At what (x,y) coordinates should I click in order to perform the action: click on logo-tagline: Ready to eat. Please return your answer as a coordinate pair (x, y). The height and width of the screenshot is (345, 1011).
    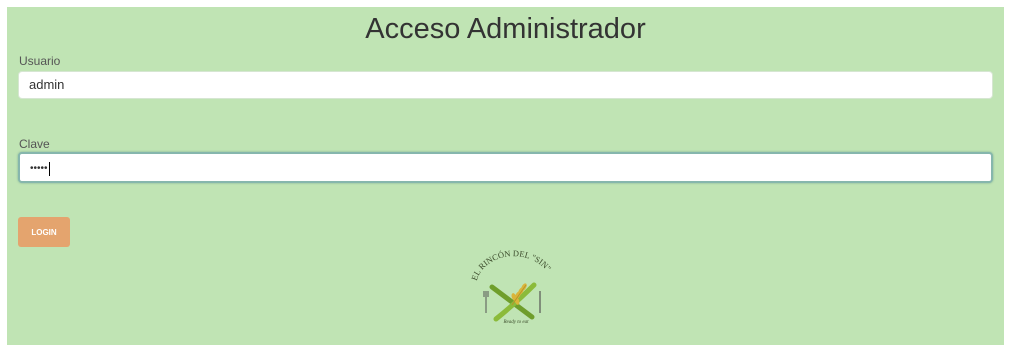
    Looking at the image, I should click on (516, 322).